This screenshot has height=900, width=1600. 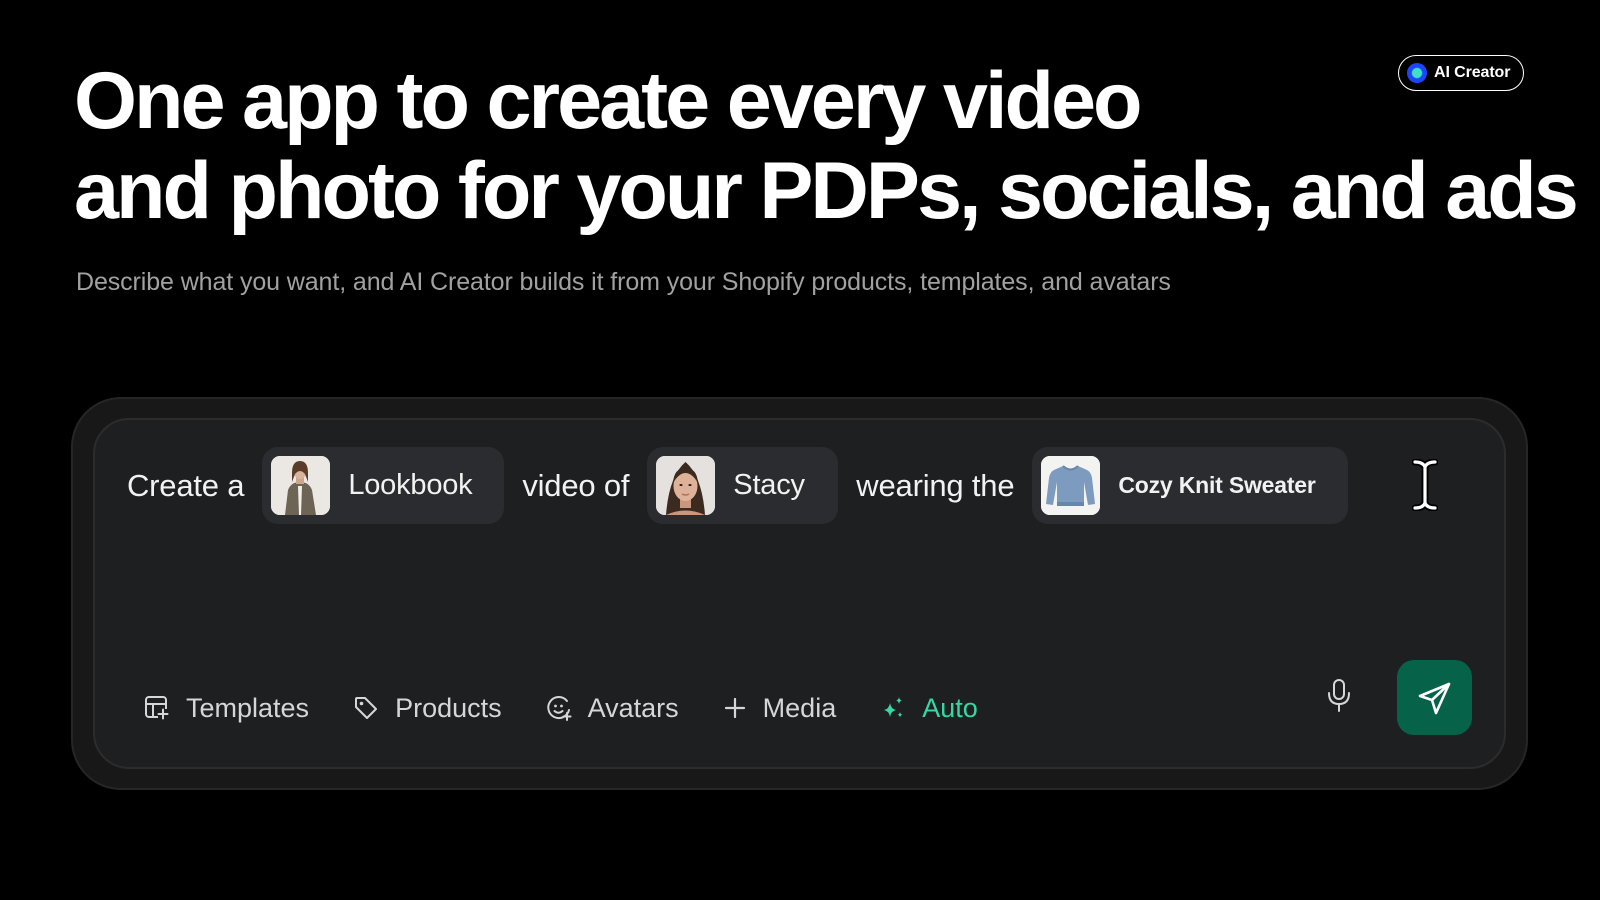 I want to click on headline-line-1: One app to create every video, so click(x=608, y=101).